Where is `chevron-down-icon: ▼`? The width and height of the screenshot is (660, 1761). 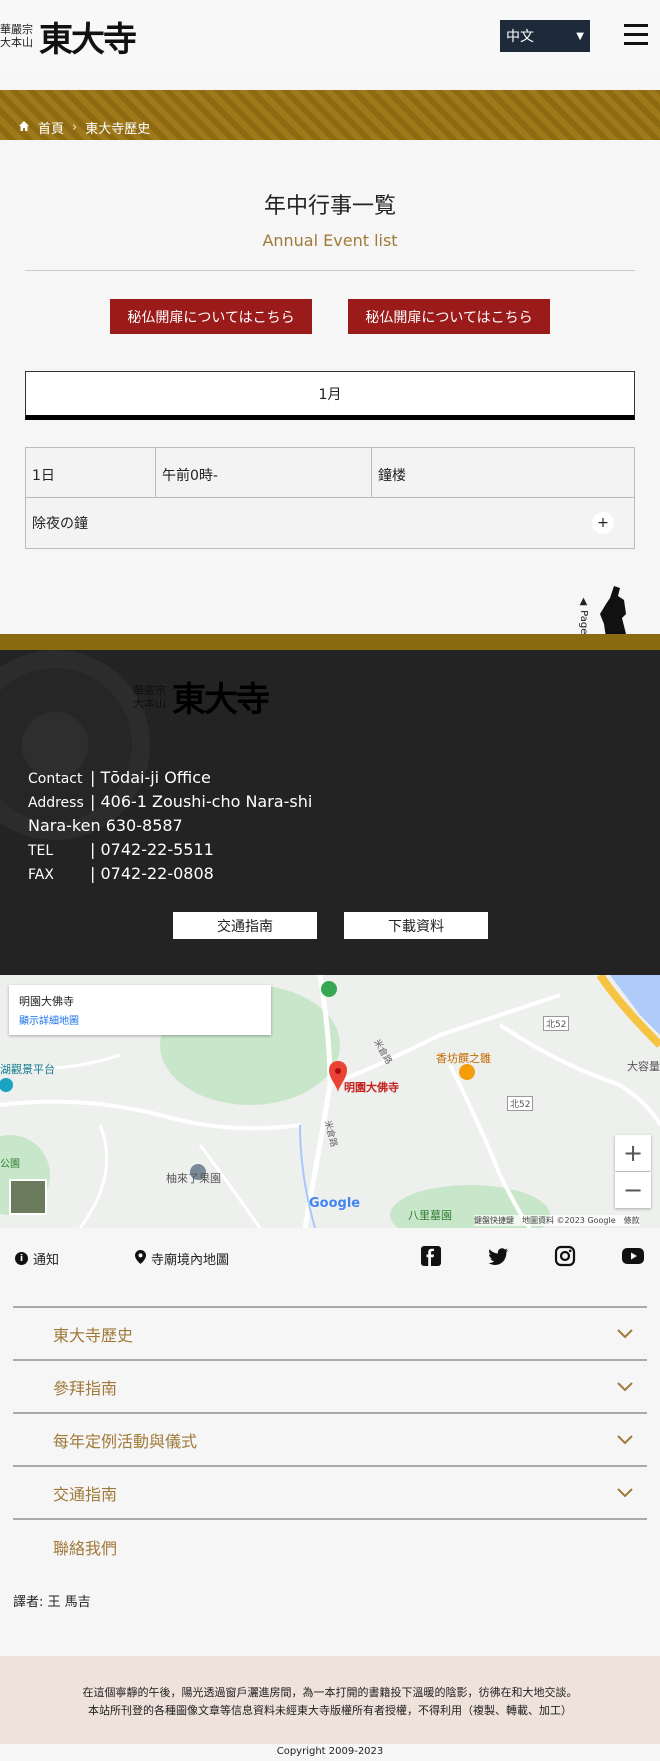 chevron-down-icon: ▼ is located at coordinates (580, 36).